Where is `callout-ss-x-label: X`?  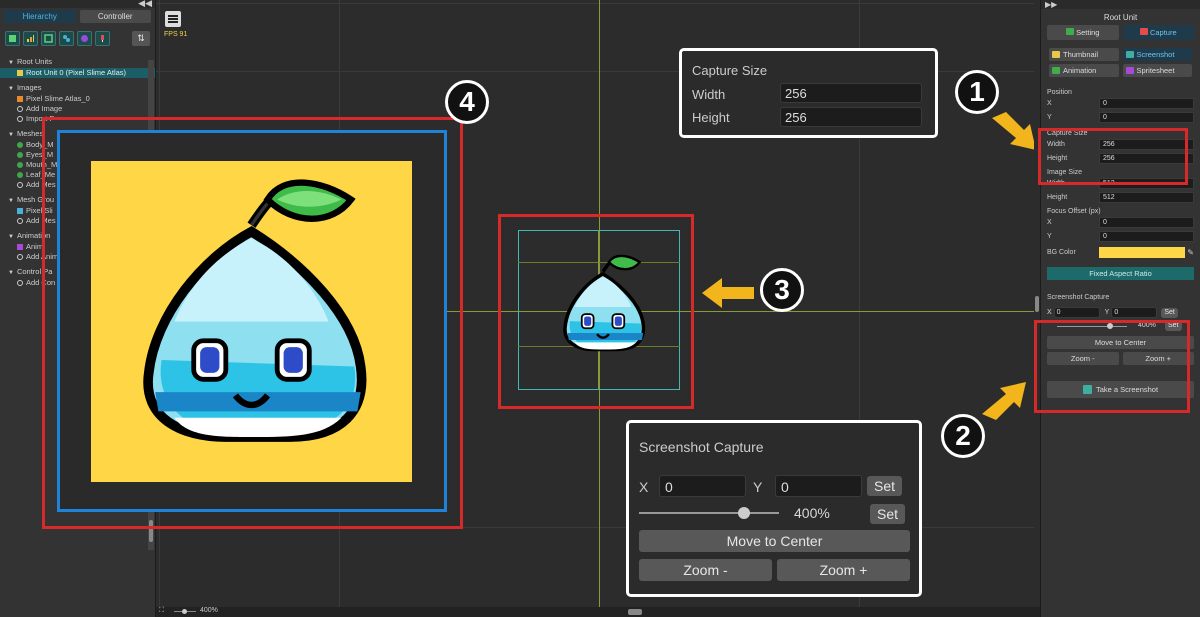
callout-ss-x-label: X is located at coordinates (644, 487).